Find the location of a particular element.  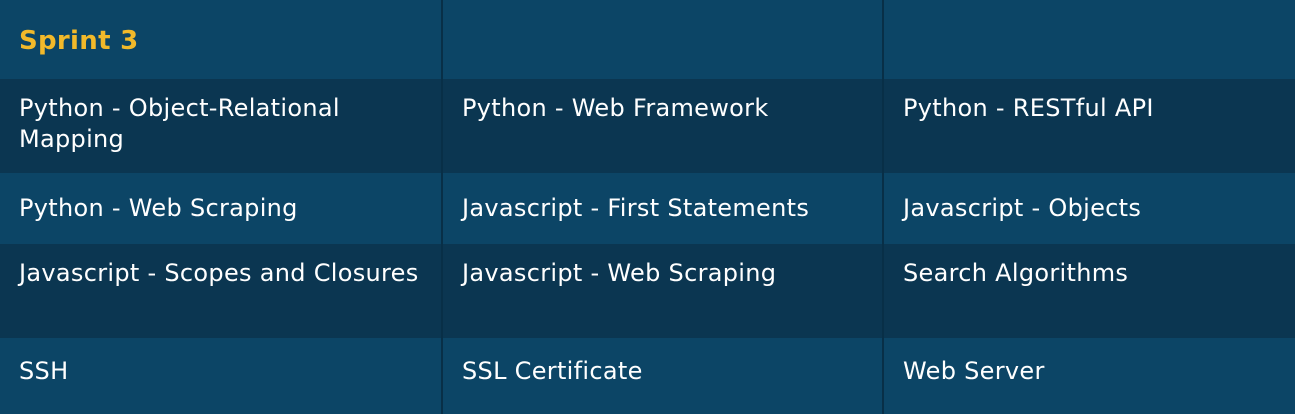

table-cell: Javascript - Web Scraping is located at coordinates (663, 291).